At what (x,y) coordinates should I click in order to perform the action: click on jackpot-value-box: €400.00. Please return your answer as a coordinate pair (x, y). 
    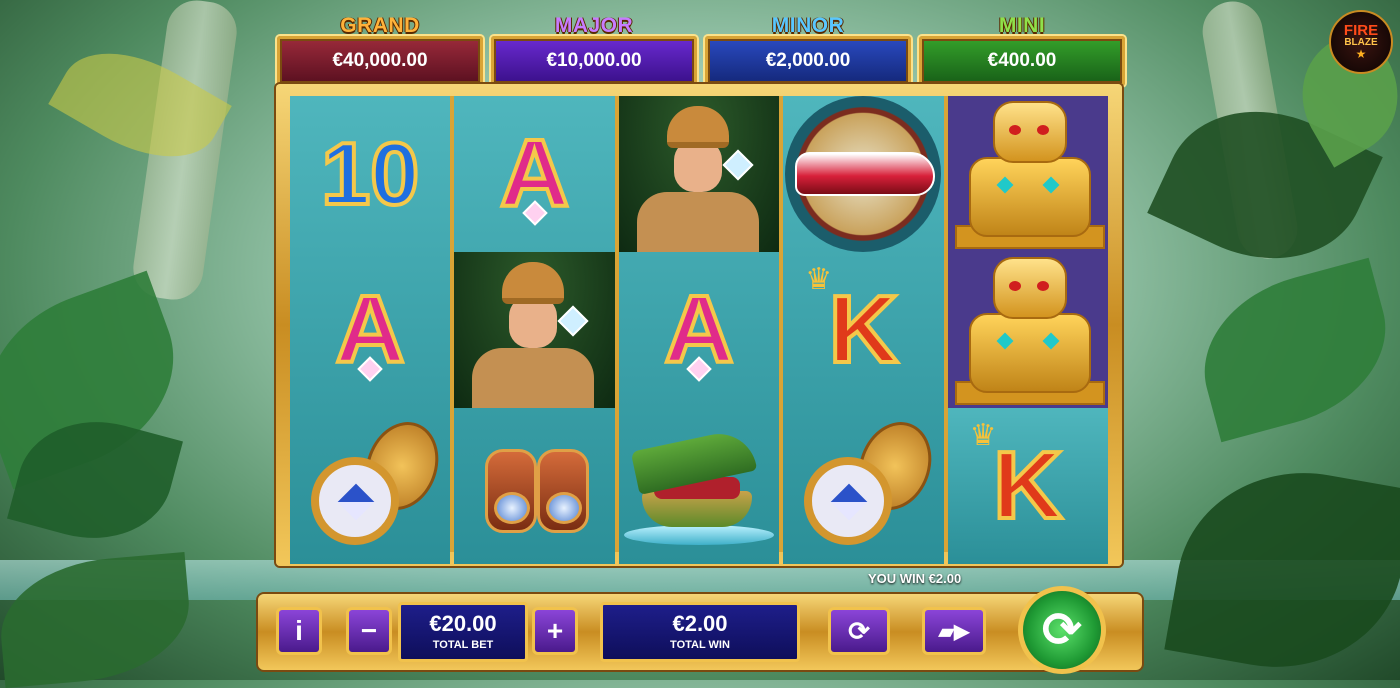
    Looking at the image, I should click on (1022, 61).